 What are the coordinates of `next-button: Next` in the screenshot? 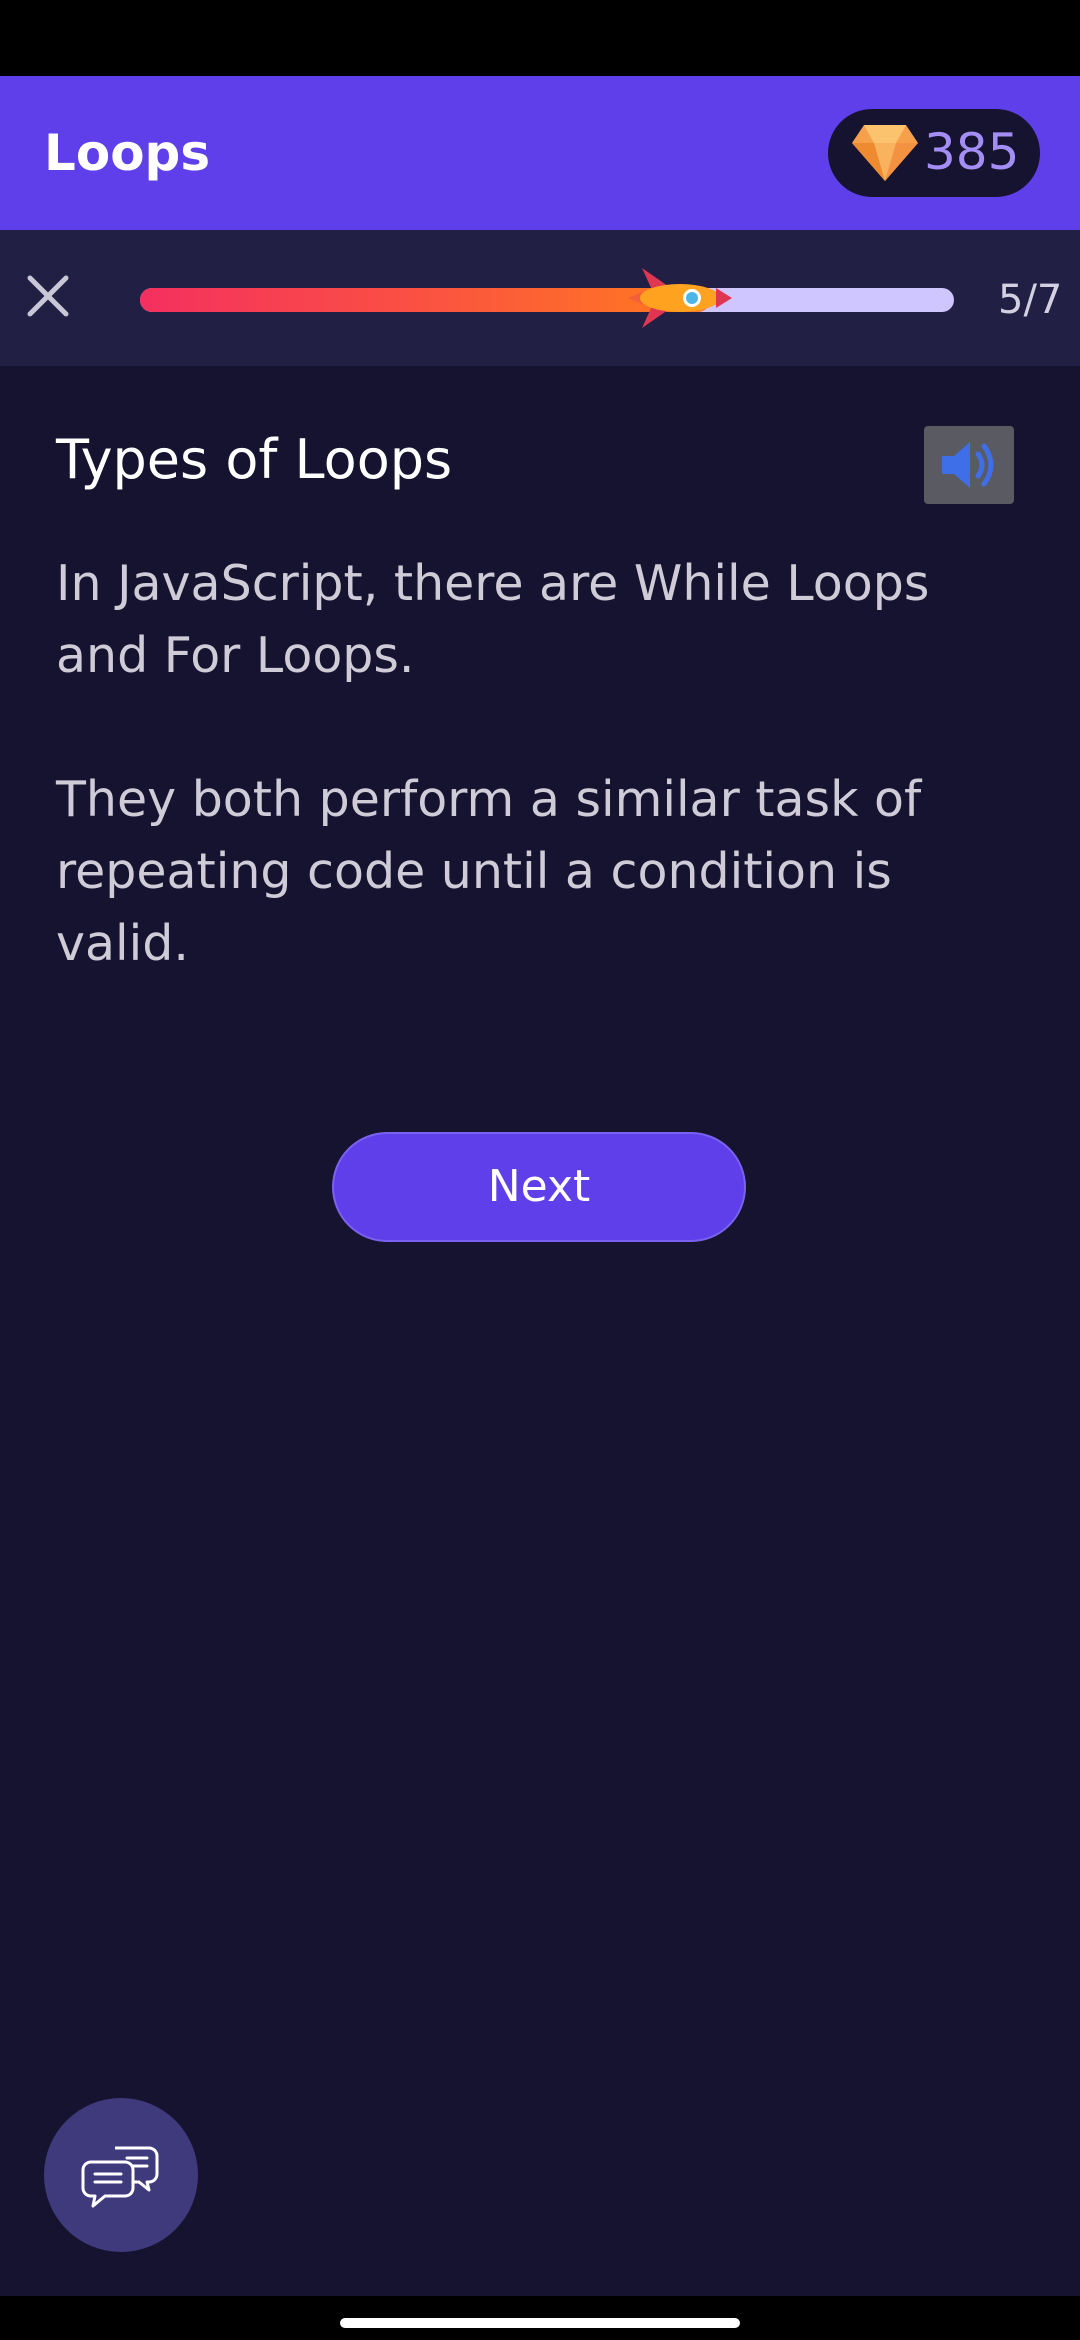 It's located at (539, 1187).